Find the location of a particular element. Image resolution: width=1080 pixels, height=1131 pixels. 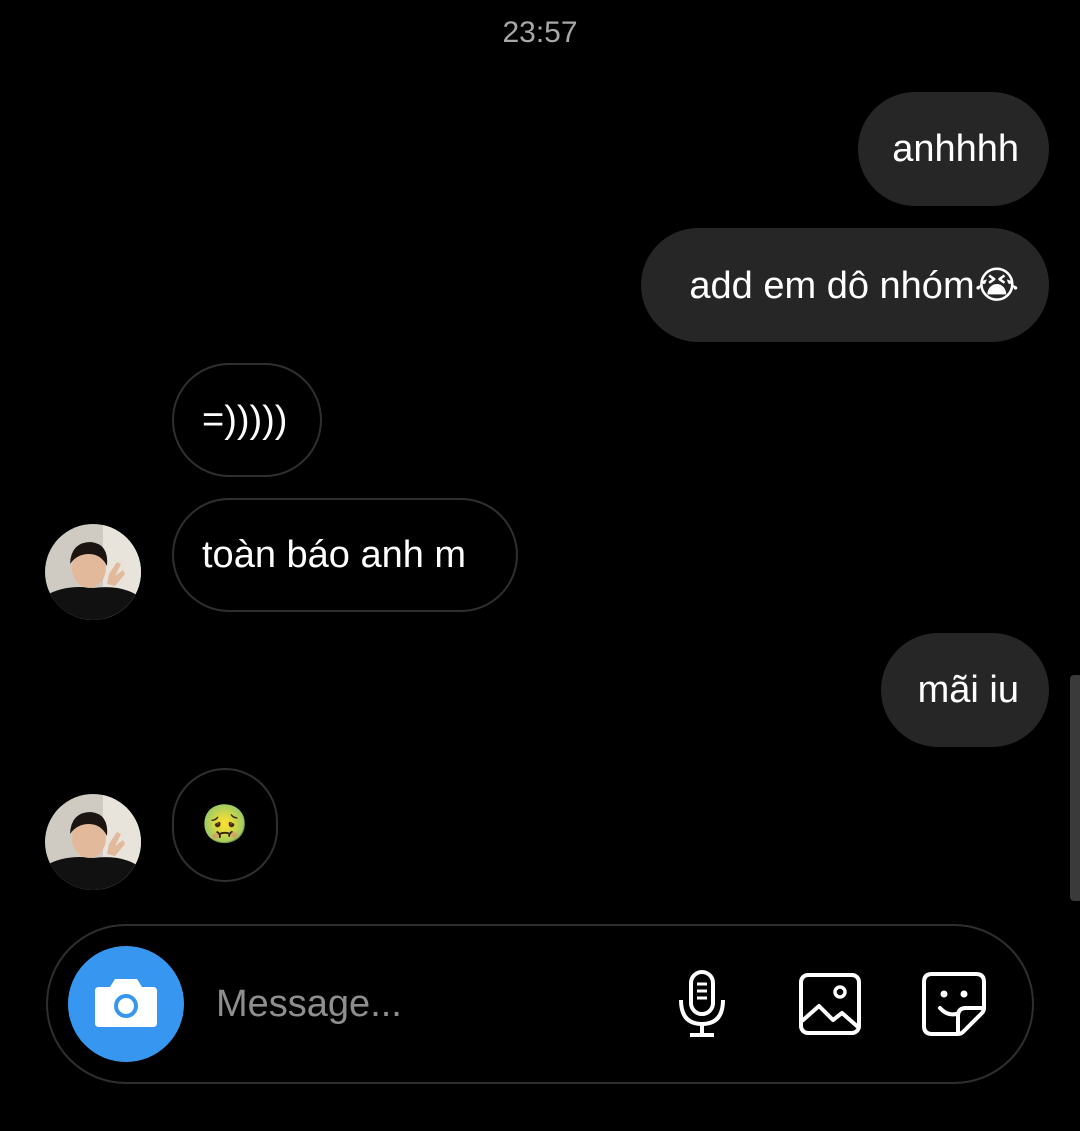

sticker-button is located at coordinates (954, 1006).